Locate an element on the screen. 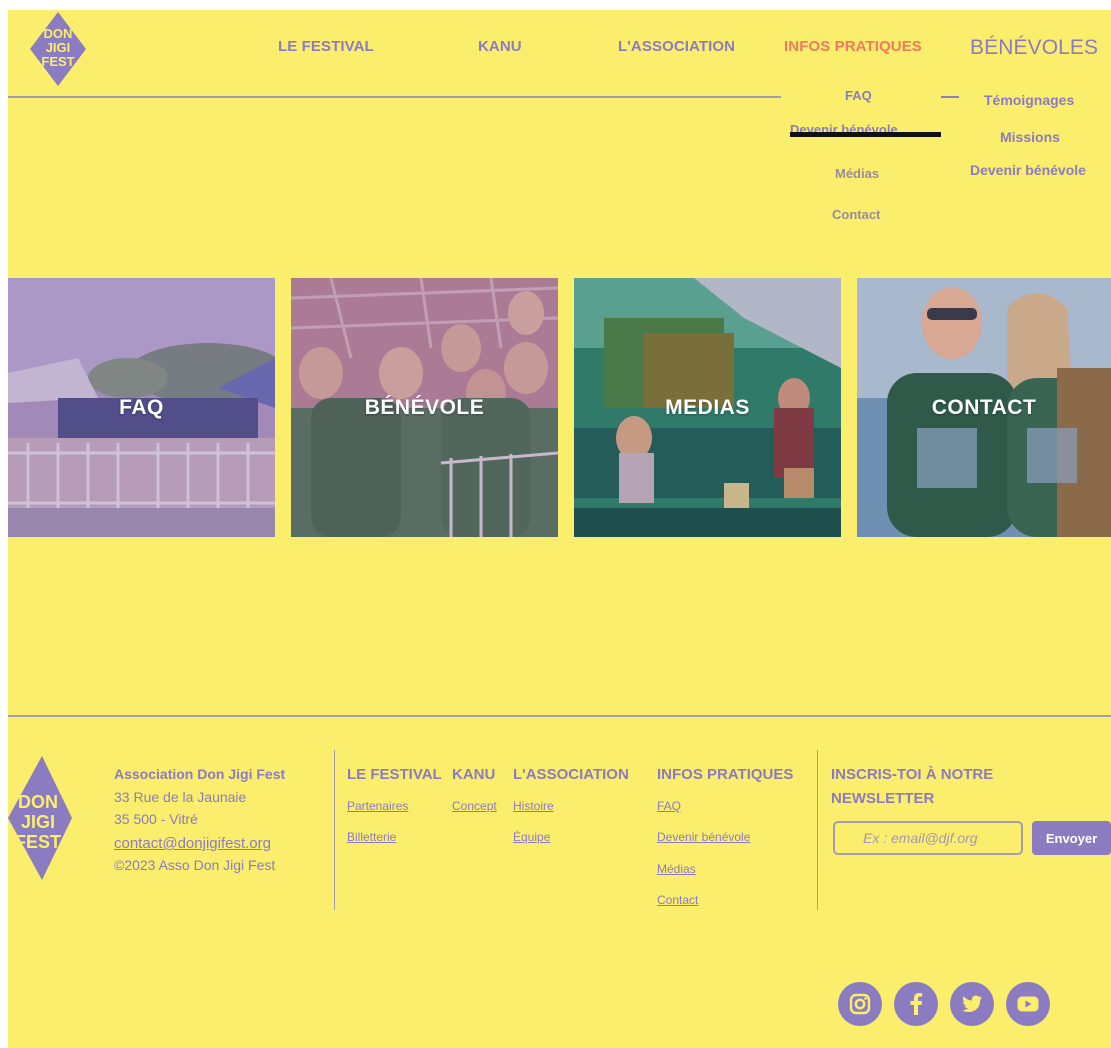  tile-medias: MEDIAS is located at coordinates (707, 407).